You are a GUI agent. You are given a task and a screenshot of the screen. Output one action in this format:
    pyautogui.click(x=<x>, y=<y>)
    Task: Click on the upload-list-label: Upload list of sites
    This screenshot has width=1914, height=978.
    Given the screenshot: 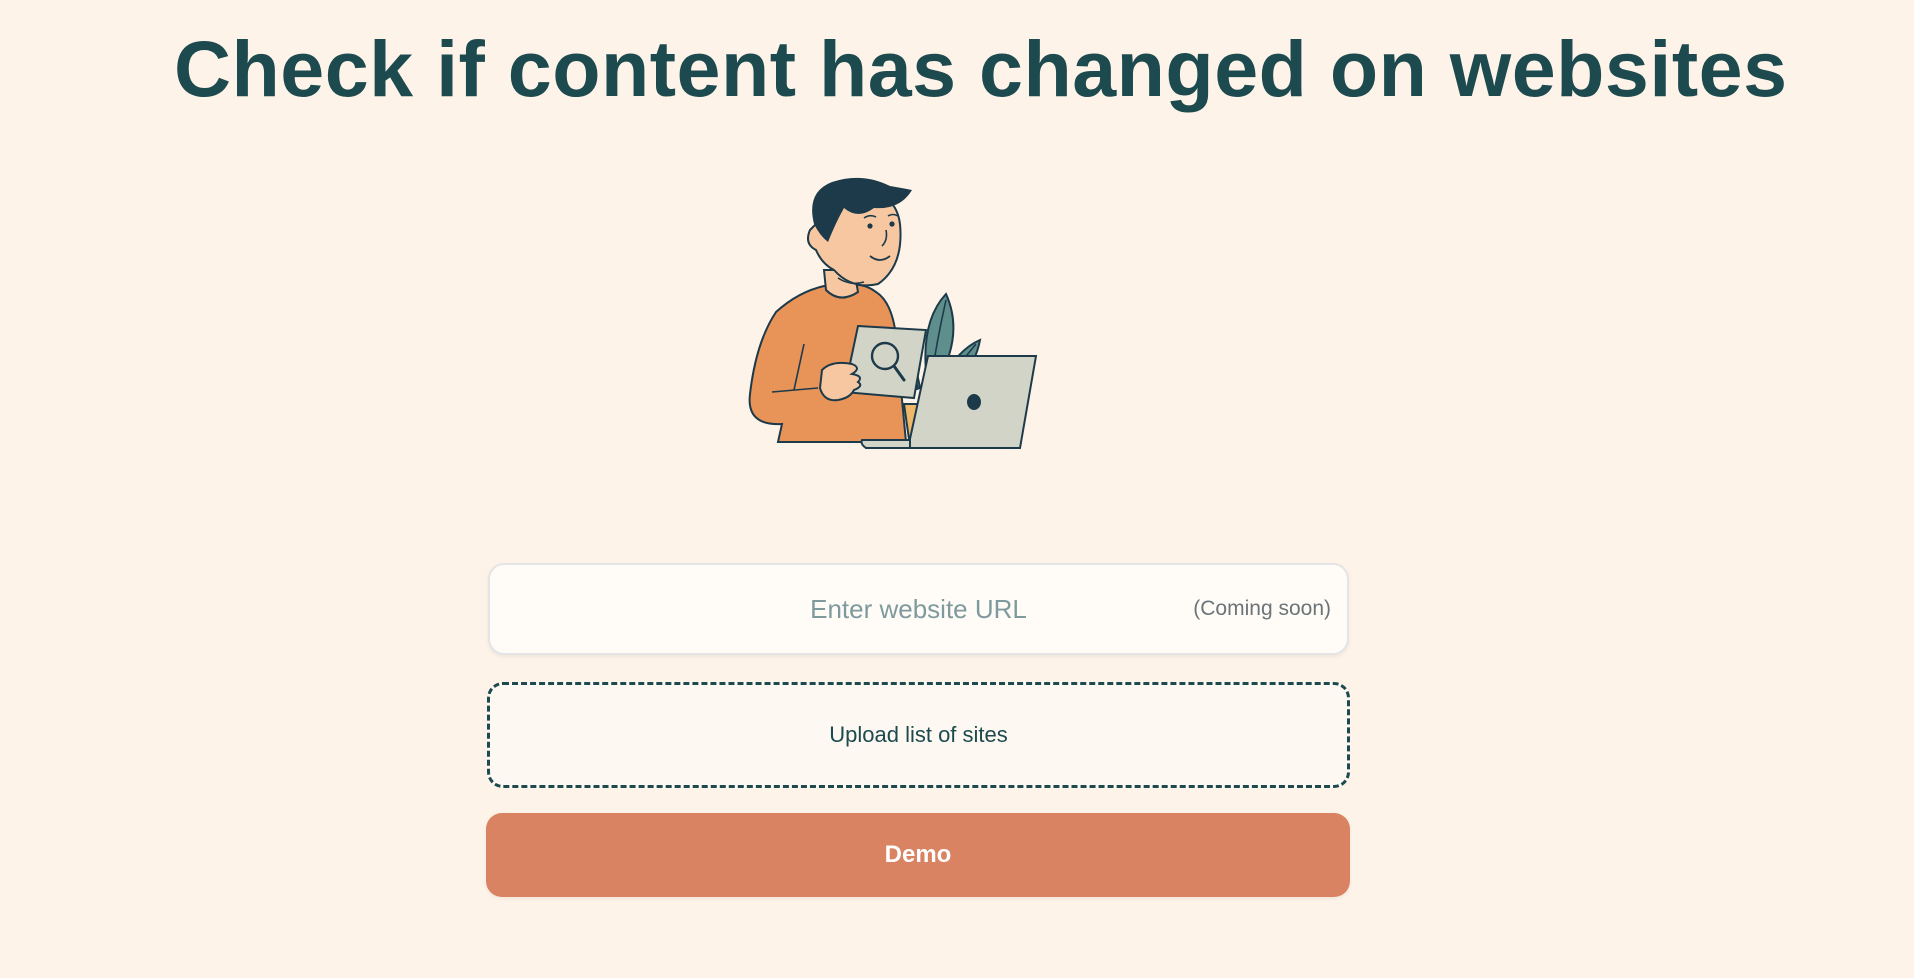 What is the action you would take?
    pyautogui.click(x=918, y=734)
    